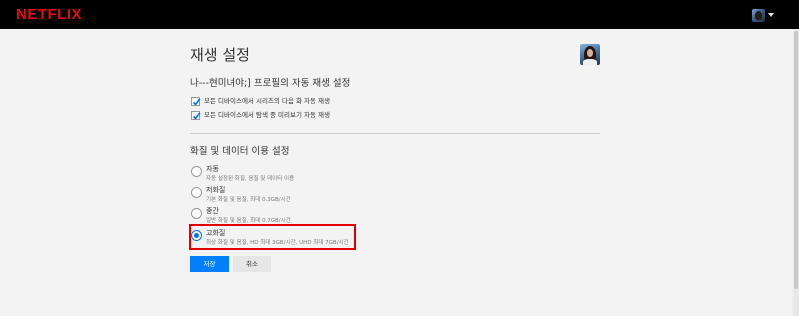 The image size is (799, 316). I want to click on quality-option-label: 저화질, so click(216, 190).